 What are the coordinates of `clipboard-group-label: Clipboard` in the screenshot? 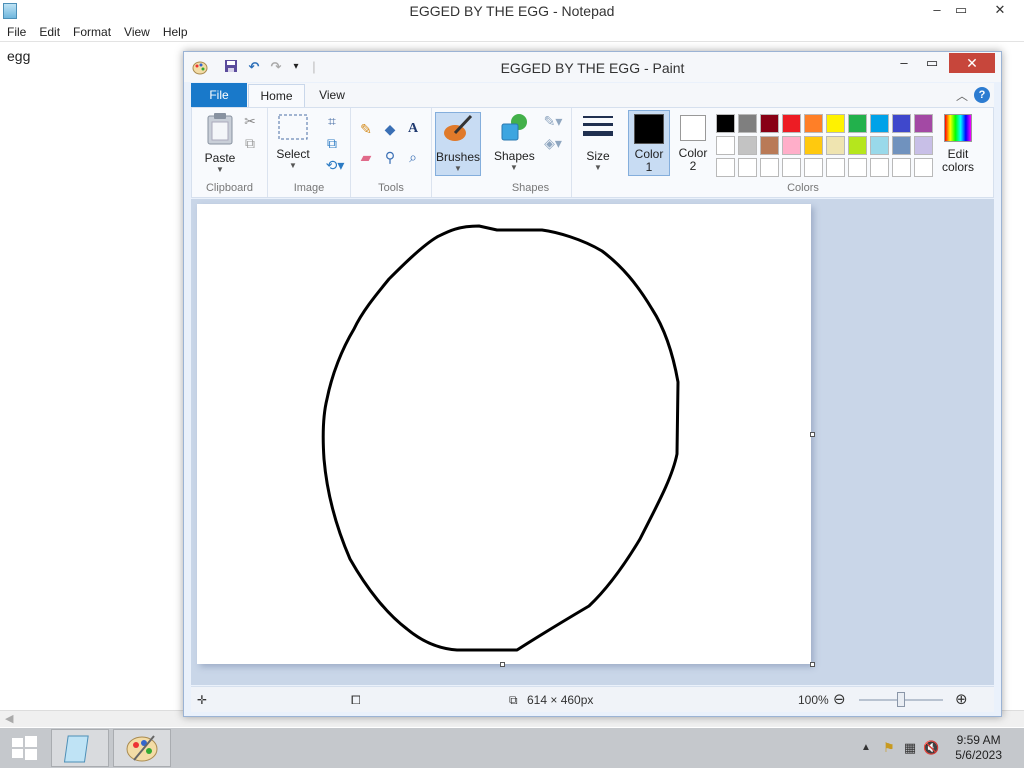 It's located at (229, 188).